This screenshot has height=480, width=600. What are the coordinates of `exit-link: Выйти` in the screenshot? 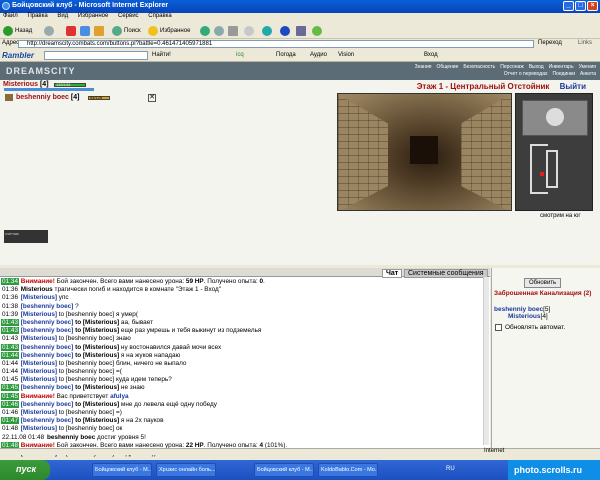 It's located at (573, 86).